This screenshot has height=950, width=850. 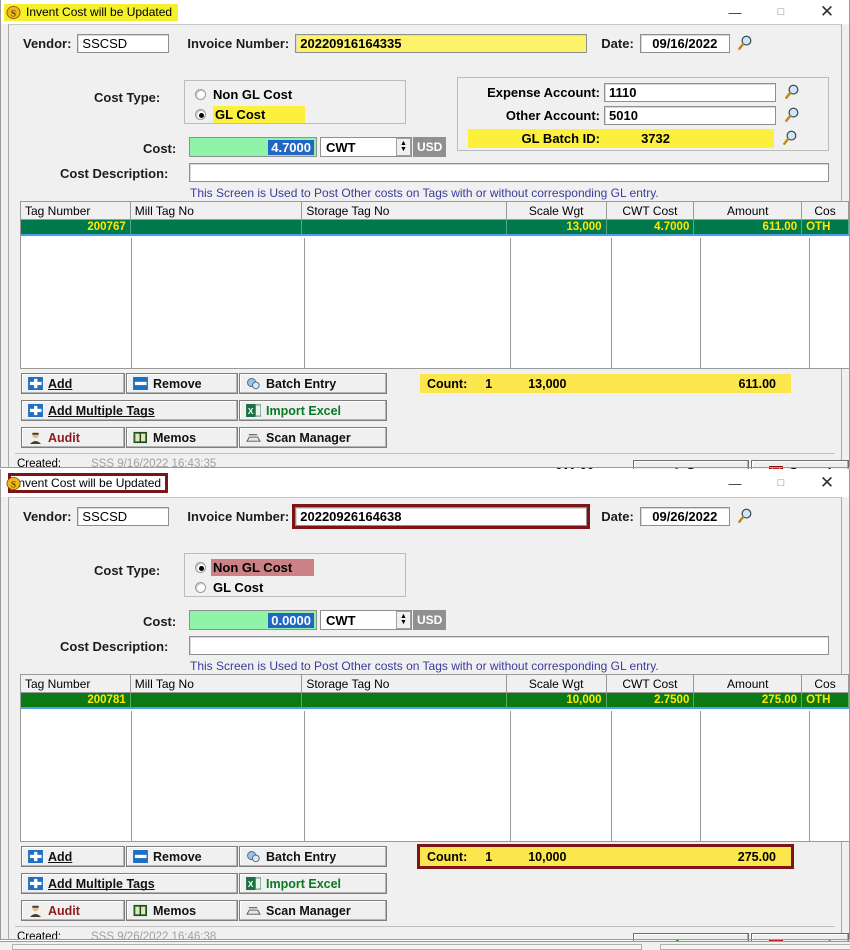 What do you see at coordinates (557, 700) in the screenshot?
I see `grid-cell-scale-wgt: 10,000` at bounding box center [557, 700].